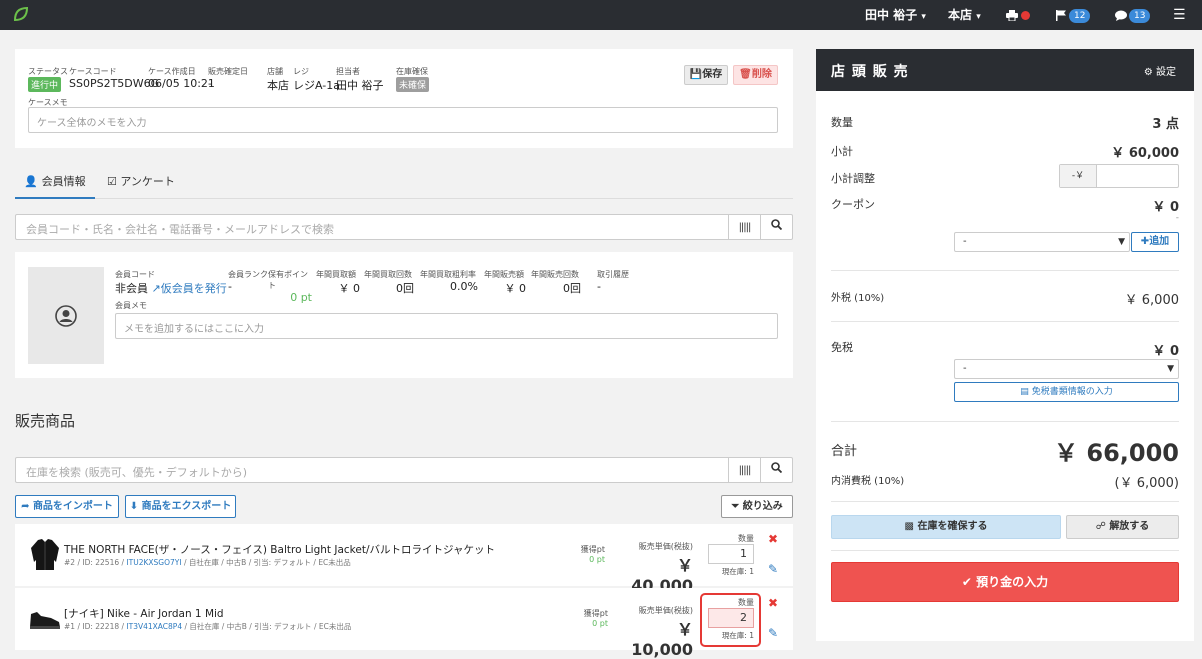  Describe the element at coordinates (154, 626) in the screenshot. I see `product-sku-link: IT3V41XAC8P4` at that location.